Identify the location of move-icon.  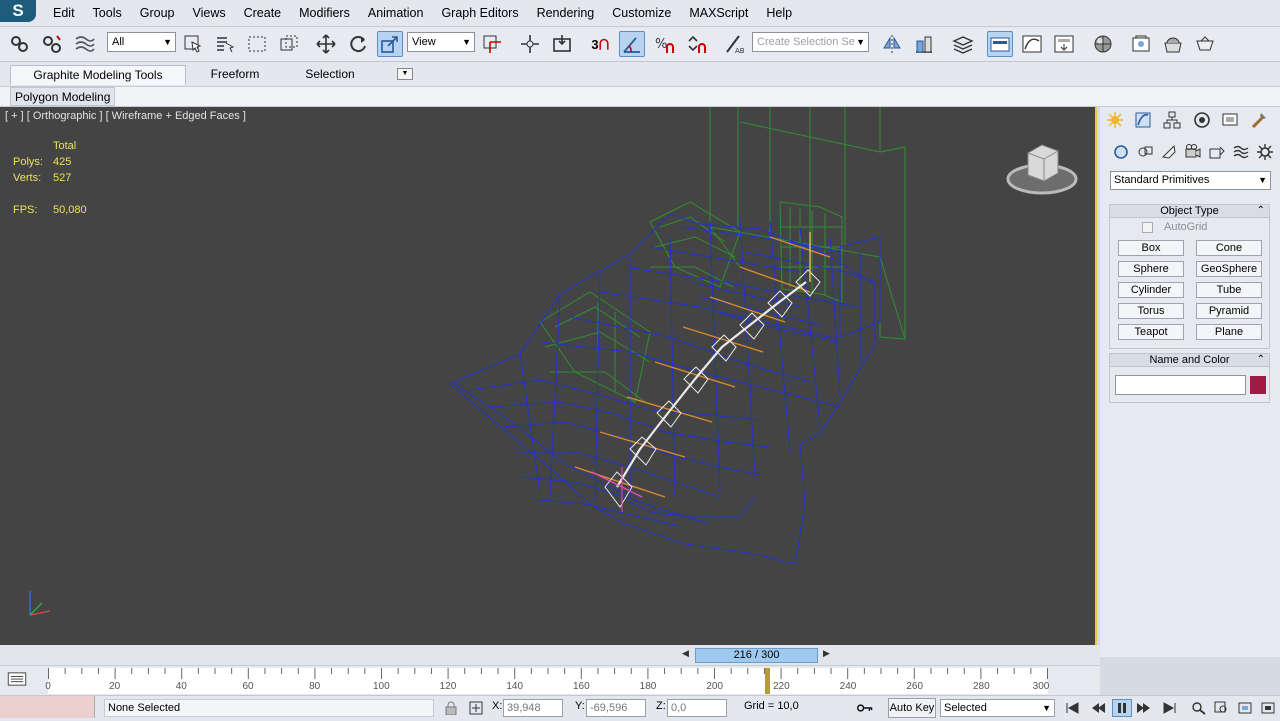
(326, 44).